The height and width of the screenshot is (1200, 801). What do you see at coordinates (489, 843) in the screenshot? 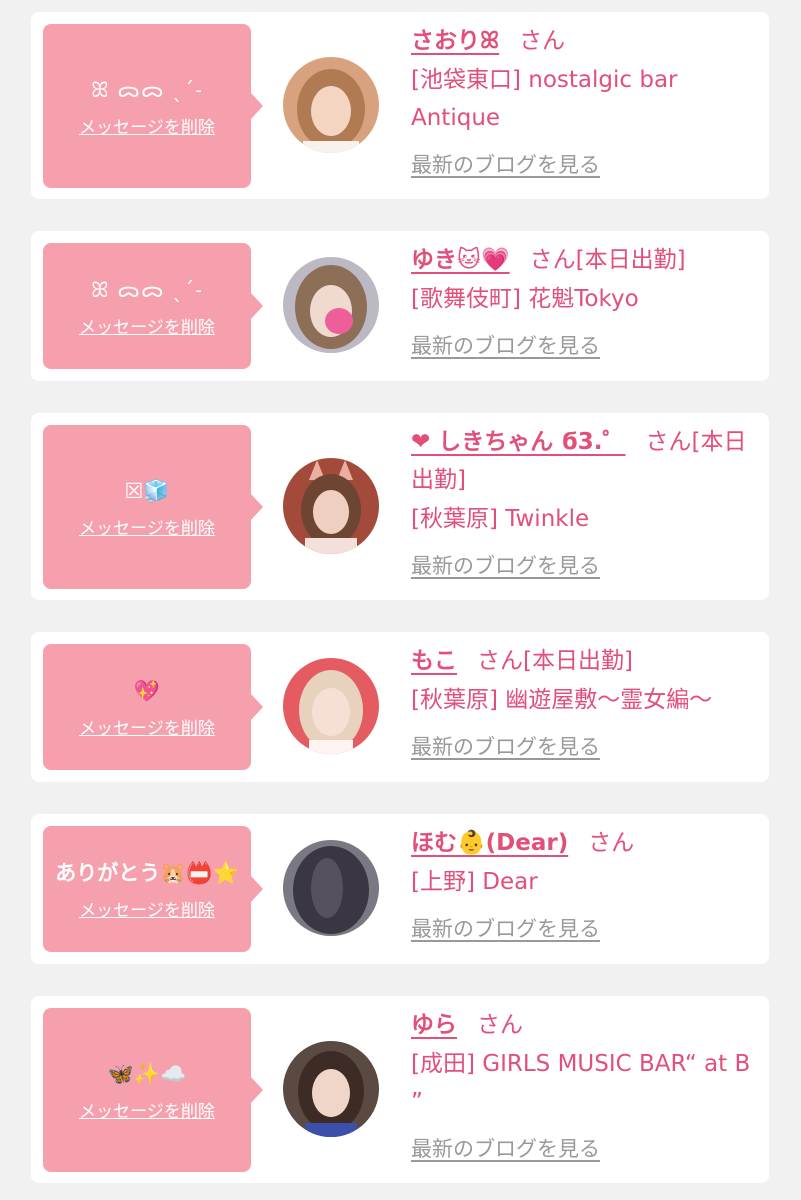
I see `cast-name-link: ほむ👶(Dear)` at bounding box center [489, 843].